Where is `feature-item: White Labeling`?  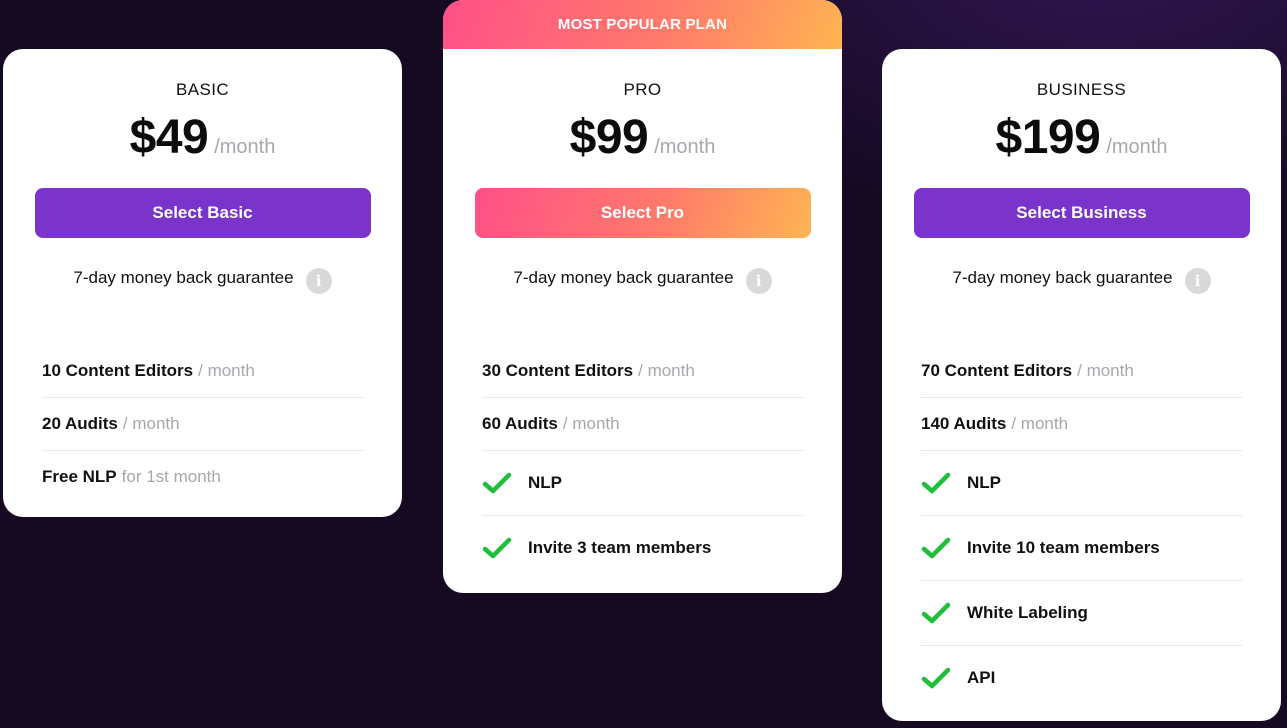 feature-item: White Labeling is located at coordinates (1081, 613).